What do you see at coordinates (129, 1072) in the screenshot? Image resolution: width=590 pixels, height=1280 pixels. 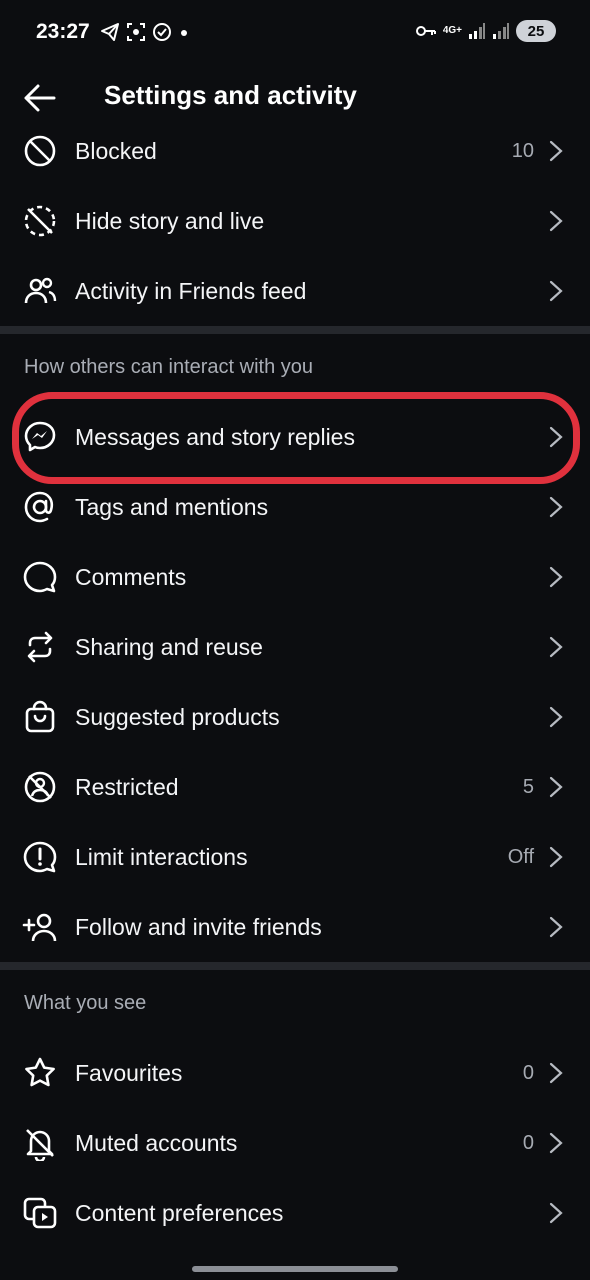 I see `list-item-label: Favourites` at bounding box center [129, 1072].